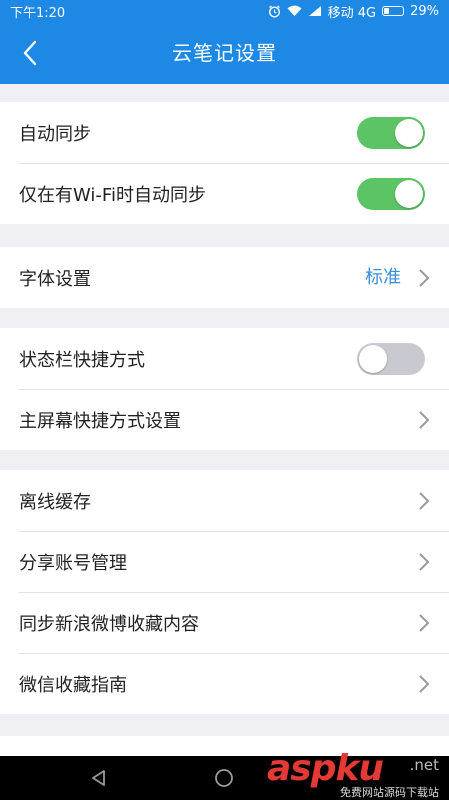 This screenshot has width=449, height=800. What do you see at coordinates (424, 765) in the screenshot?
I see `watermark-domain: .net` at bounding box center [424, 765].